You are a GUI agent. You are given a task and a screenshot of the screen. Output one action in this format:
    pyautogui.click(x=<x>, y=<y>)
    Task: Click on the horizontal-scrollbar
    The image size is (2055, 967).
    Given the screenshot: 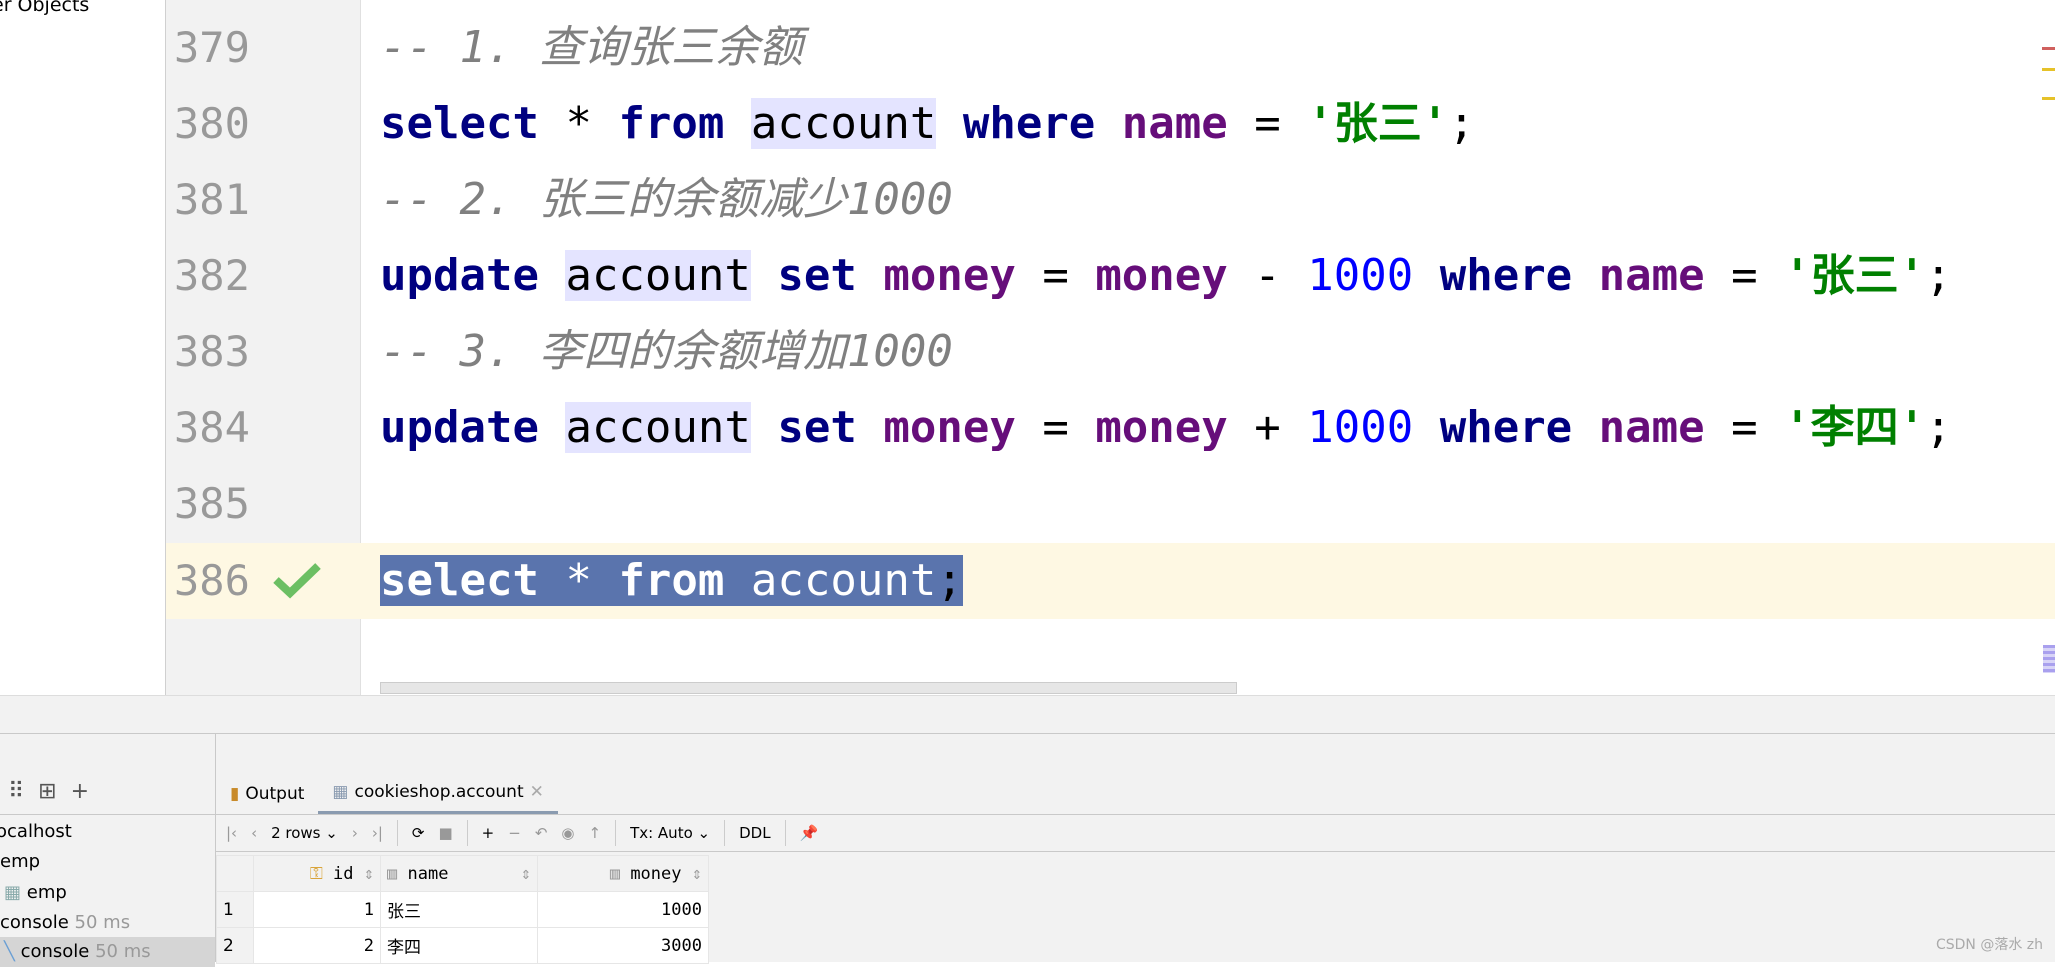 What is the action you would take?
    pyautogui.click(x=808, y=688)
    